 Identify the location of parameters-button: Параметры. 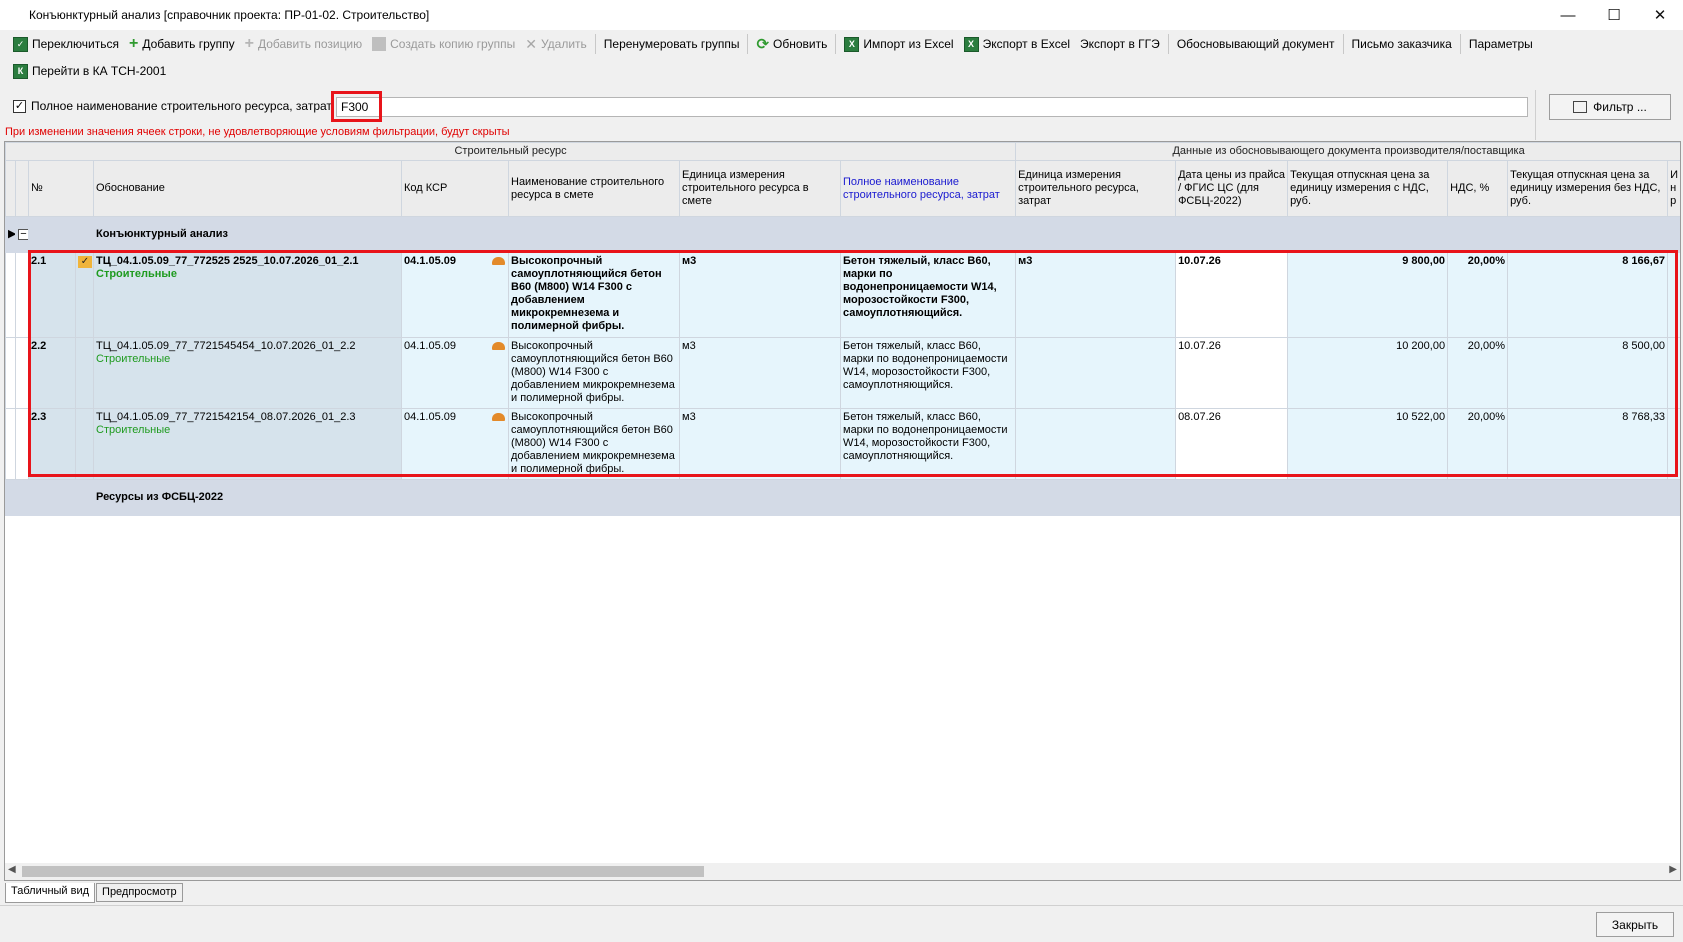
(1501, 44).